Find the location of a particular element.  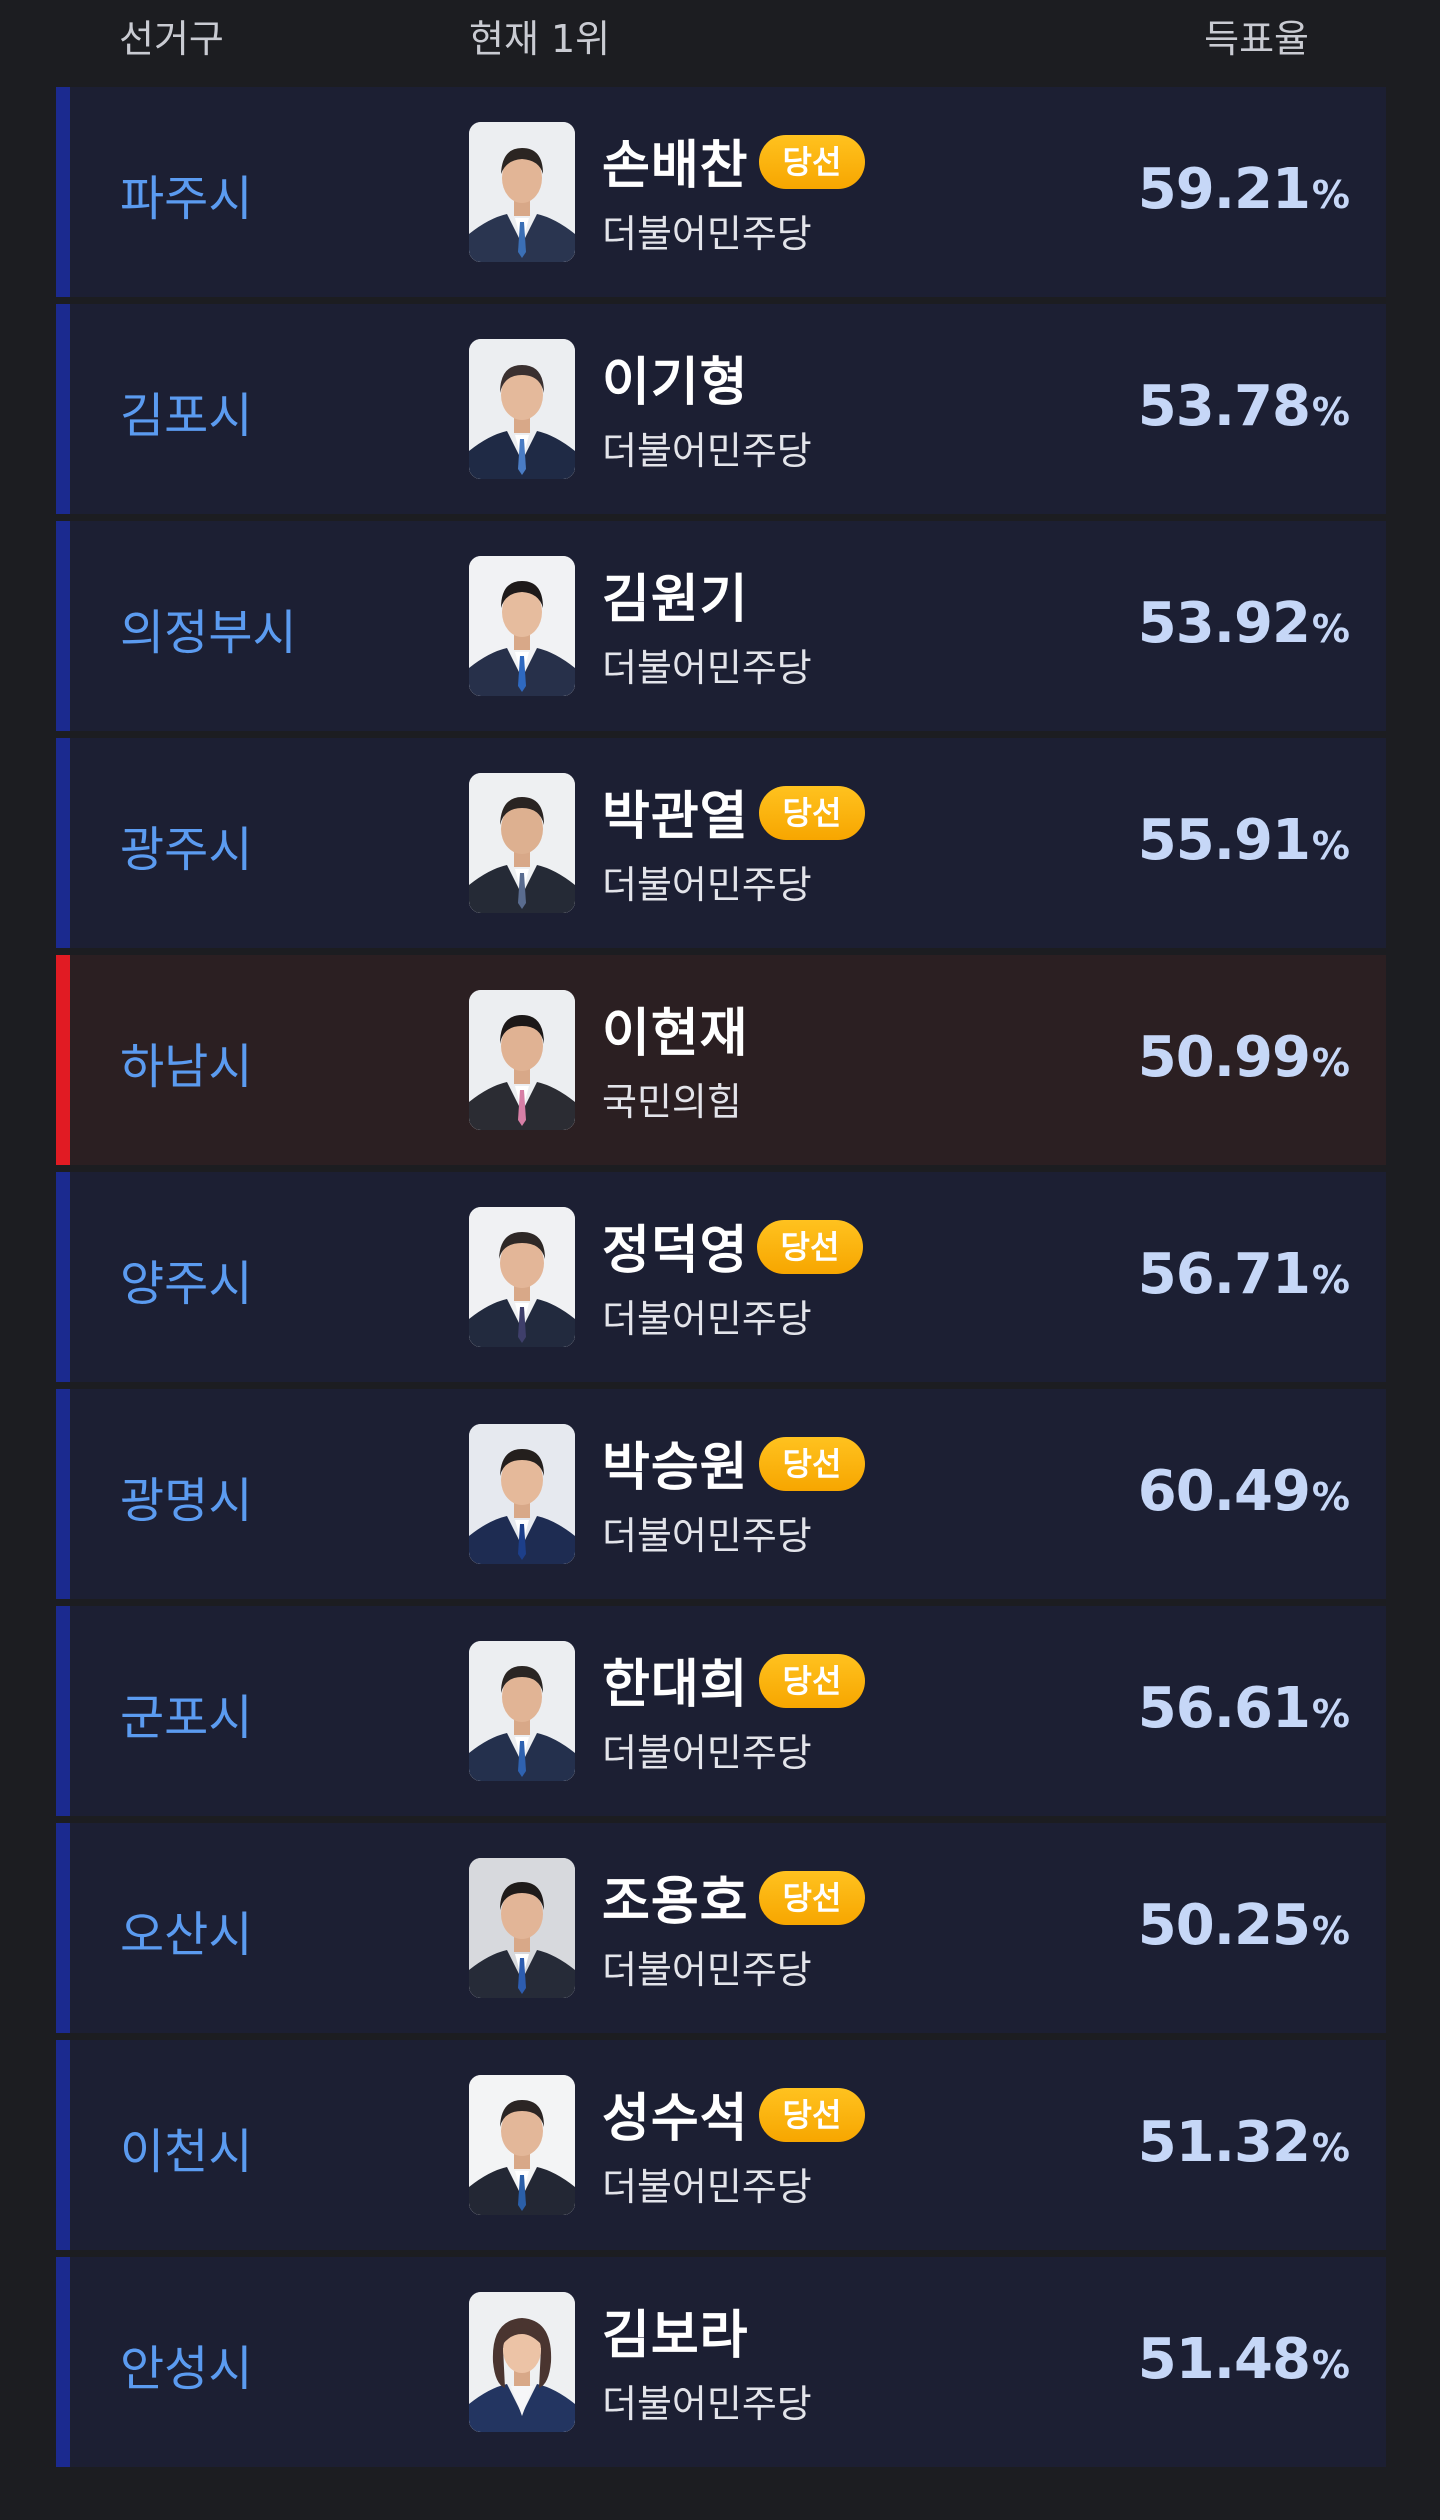

district-name: 파주시 is located at coordinates (186, 199).